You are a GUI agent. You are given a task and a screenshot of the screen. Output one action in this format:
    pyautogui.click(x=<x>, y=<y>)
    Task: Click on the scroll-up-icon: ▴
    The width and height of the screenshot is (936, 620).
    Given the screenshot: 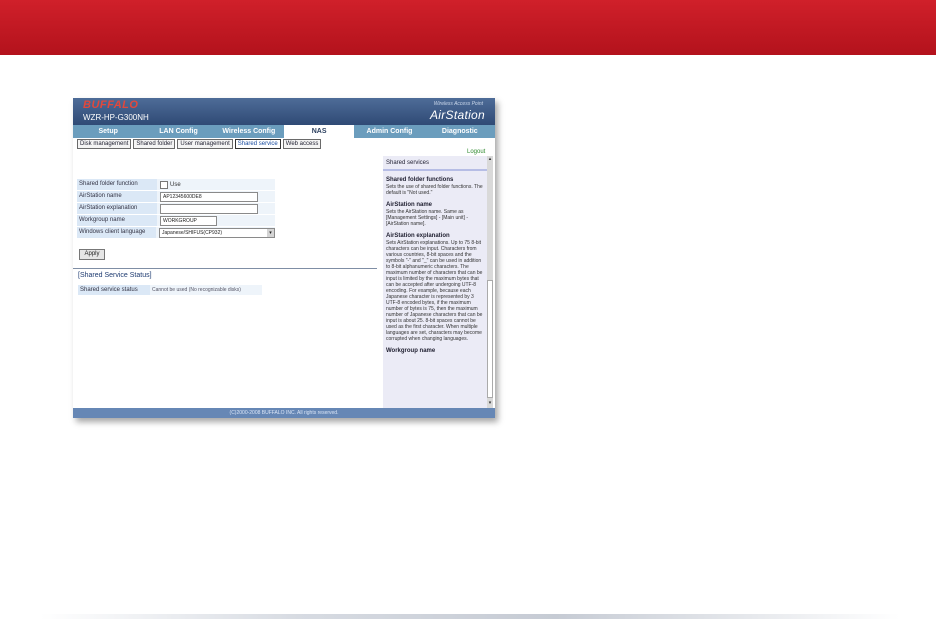 What is the action you would take?
    pyautogui.click(x=490, y=159)
    